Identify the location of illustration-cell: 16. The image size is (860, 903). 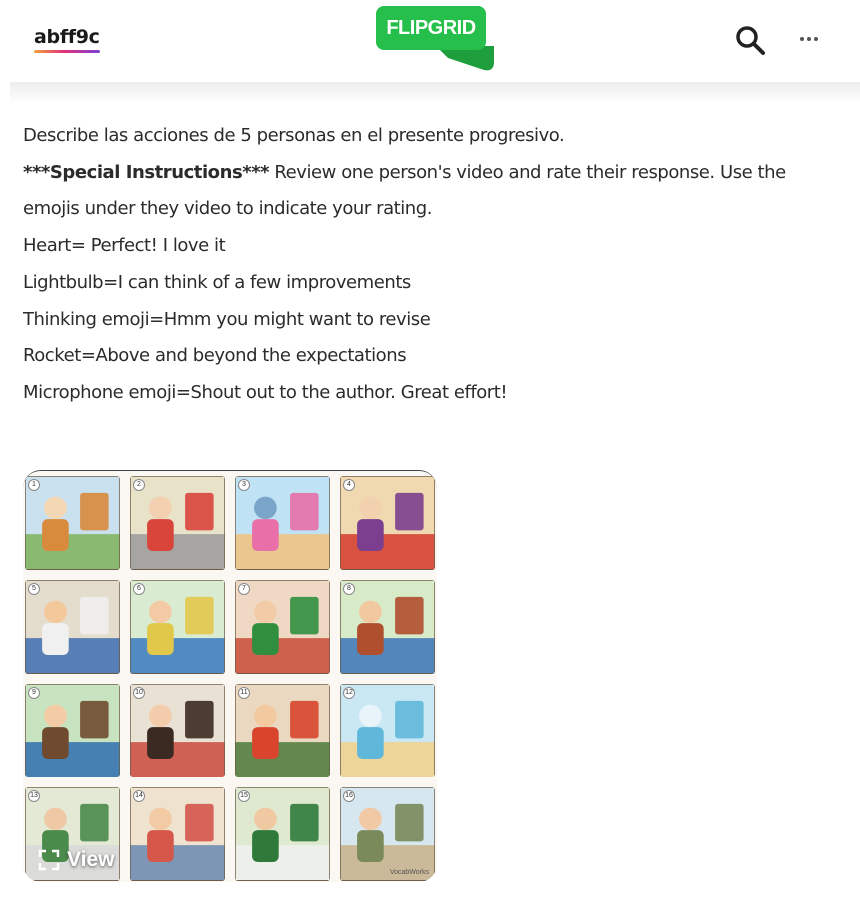
(387, 834).